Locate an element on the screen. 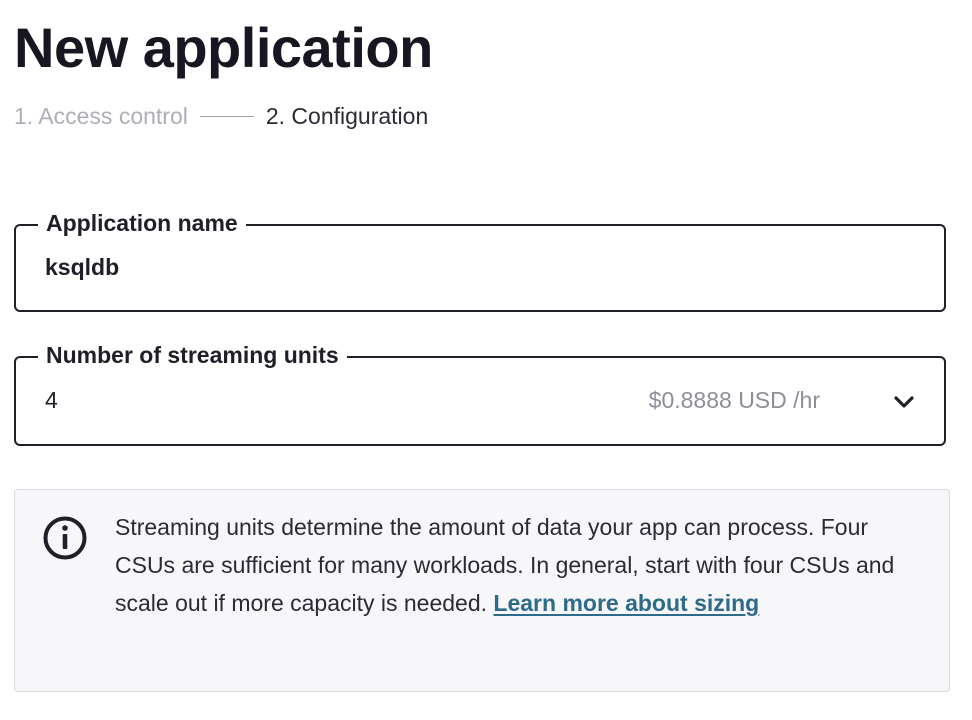 The width and height of the screenshot is (972, 720). application-name-field: Application name ksqldb is located at coordinates (480, 260).